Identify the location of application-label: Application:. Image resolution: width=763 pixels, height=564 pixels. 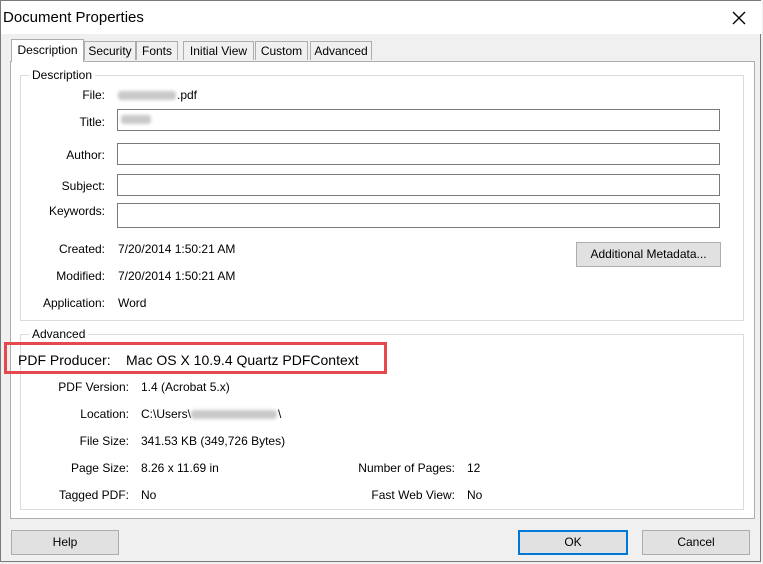
(73, 303).